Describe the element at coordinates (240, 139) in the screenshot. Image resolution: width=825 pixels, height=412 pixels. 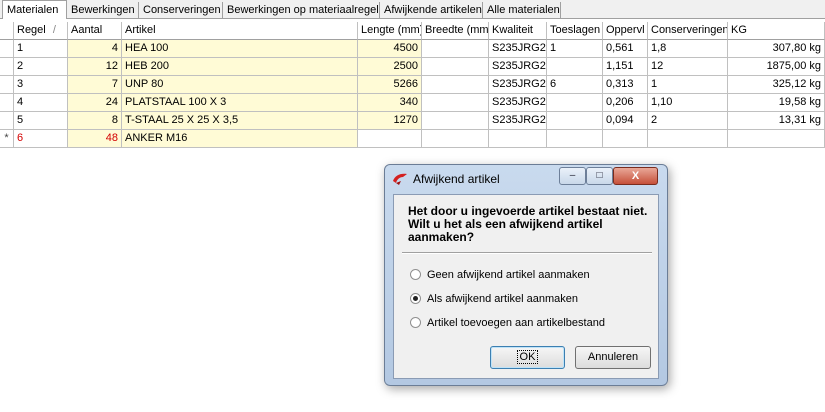
I see `cell-artikel: ANKER M16` at that location.